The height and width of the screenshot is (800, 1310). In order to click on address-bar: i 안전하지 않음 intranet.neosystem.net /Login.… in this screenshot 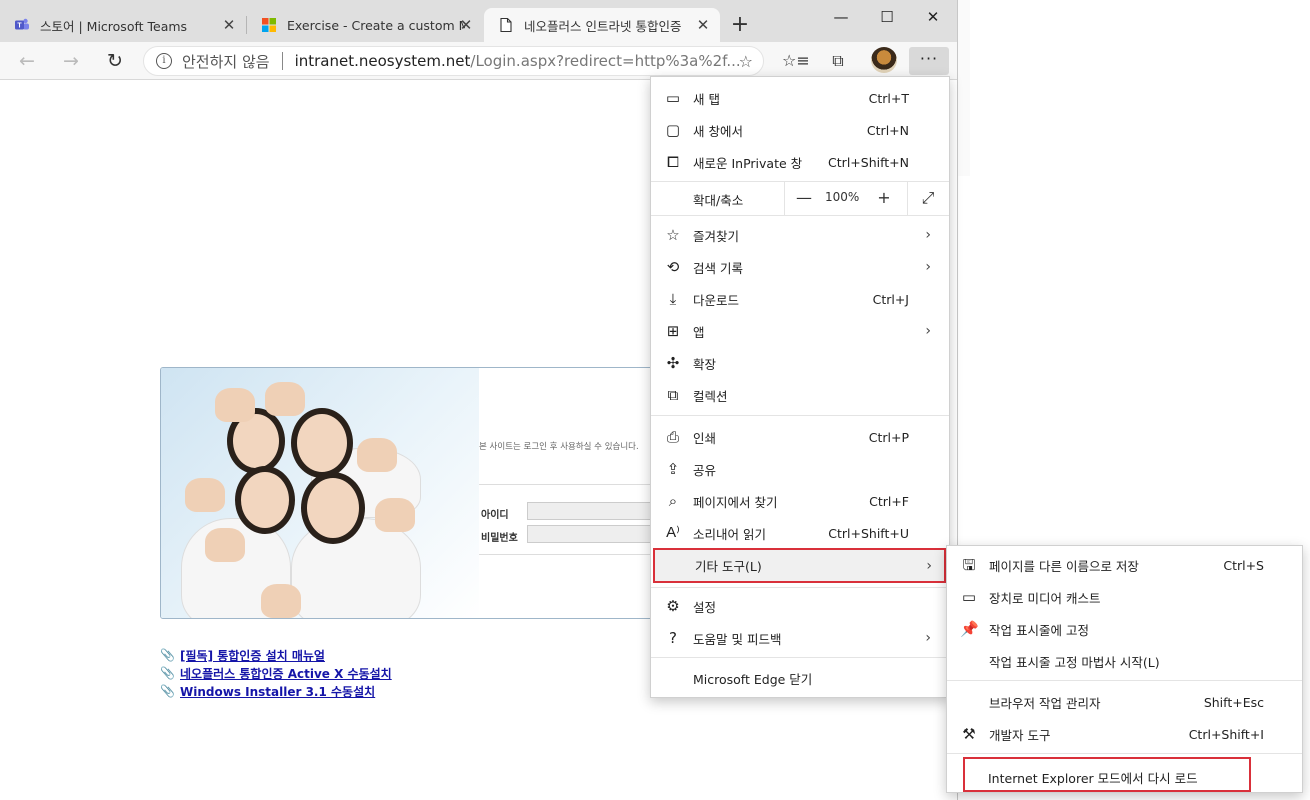, I will do `click(453, 61)`.